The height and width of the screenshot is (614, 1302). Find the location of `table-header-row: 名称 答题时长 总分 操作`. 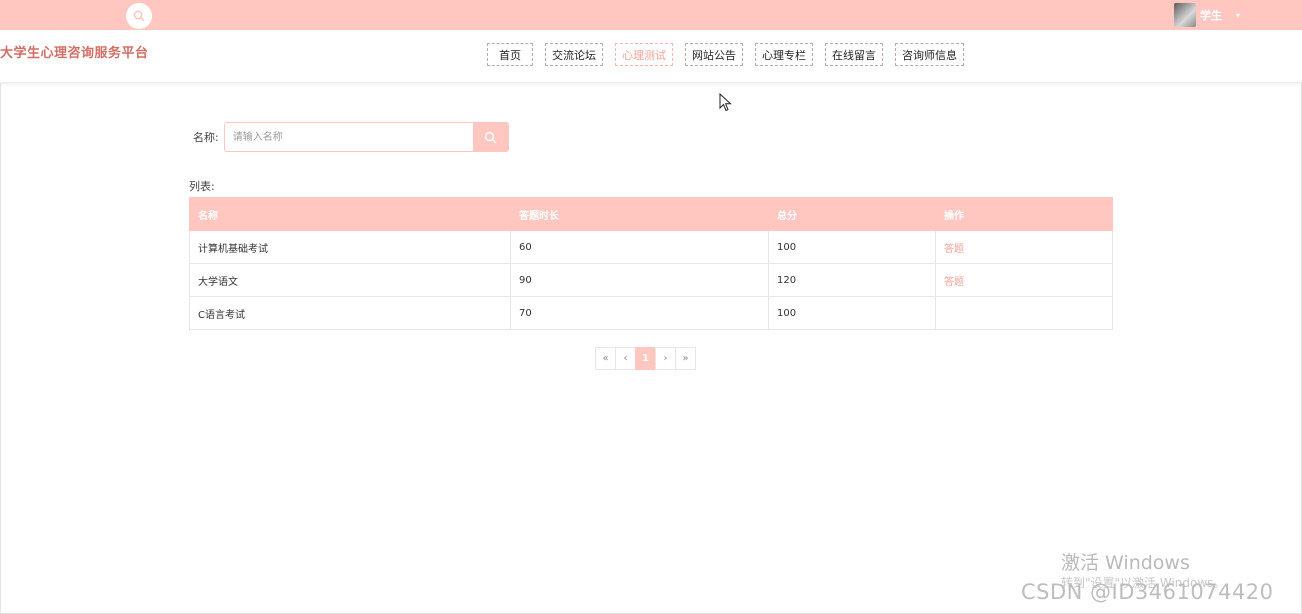

table-header-row: 名称 答题时长 总分 操作 is located at coordinates (651, 214).